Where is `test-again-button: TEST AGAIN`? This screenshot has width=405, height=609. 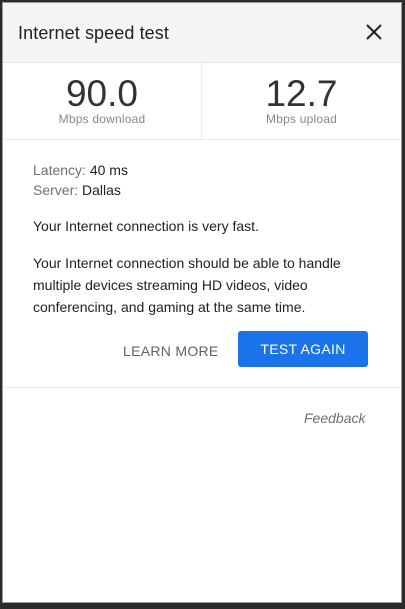
test-again-button: TEST AGAIN is located at coordinates (303, 349).